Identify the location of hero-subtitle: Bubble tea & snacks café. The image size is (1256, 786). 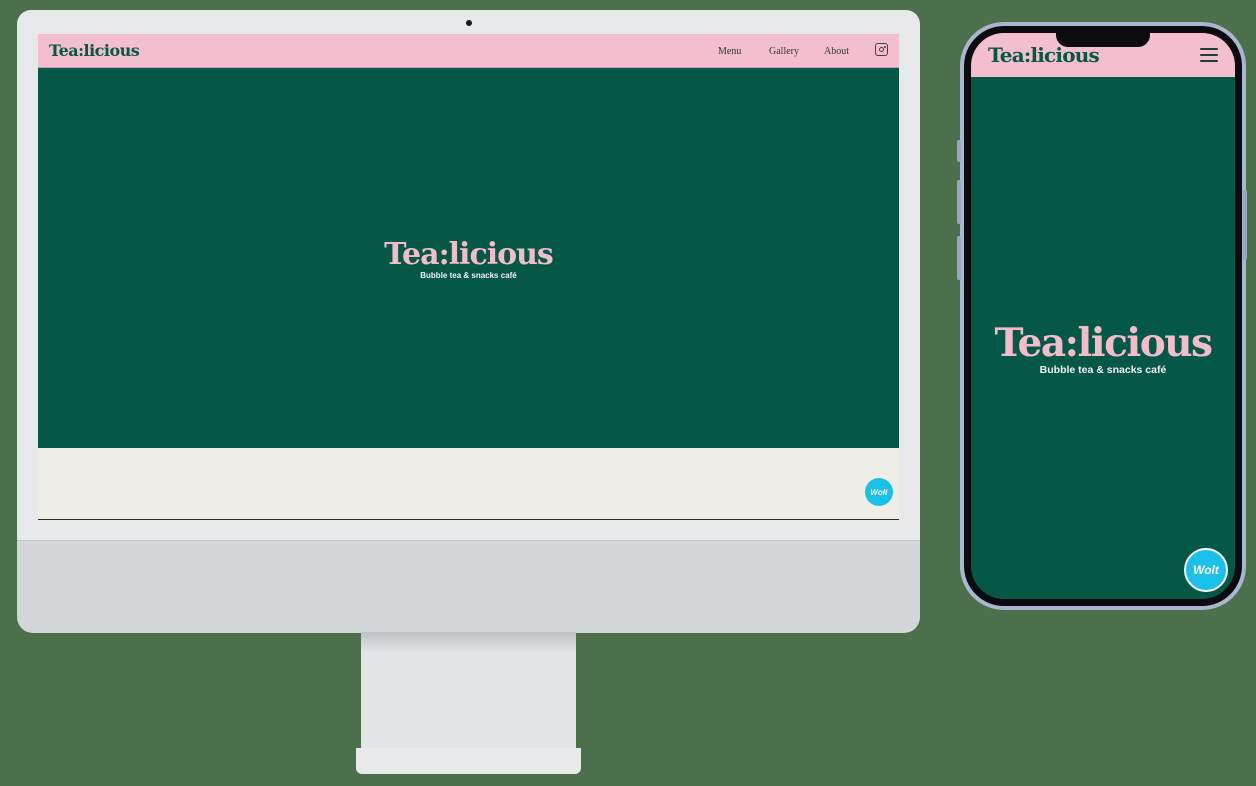
(468, 275).